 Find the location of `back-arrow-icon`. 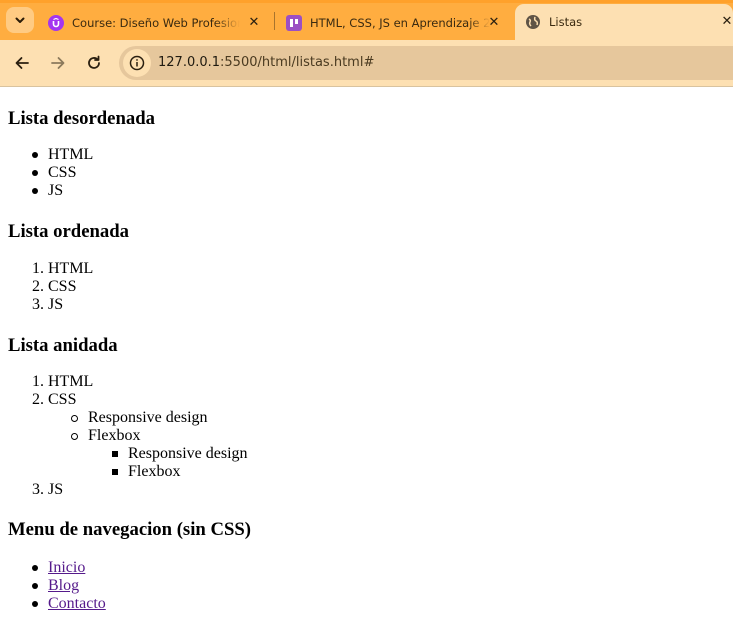

back-arrow-icon is located at coordinates (22, 63).